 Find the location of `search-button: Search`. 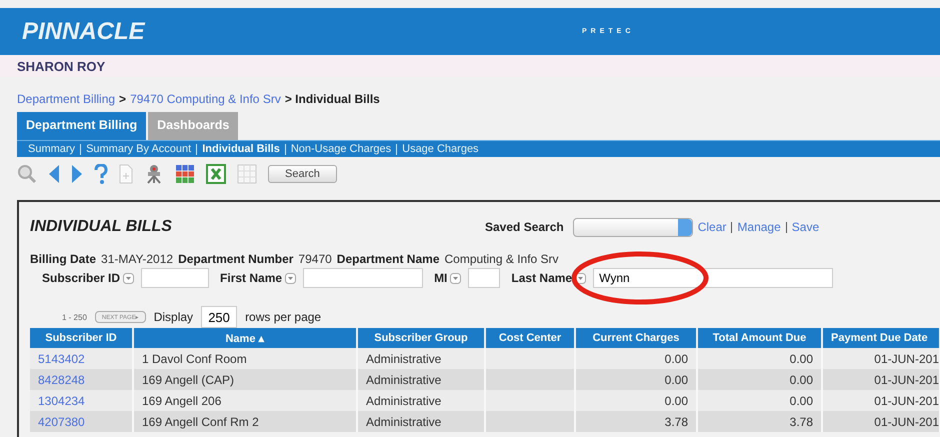

search-button: Search is located at coordinates (302, 174).